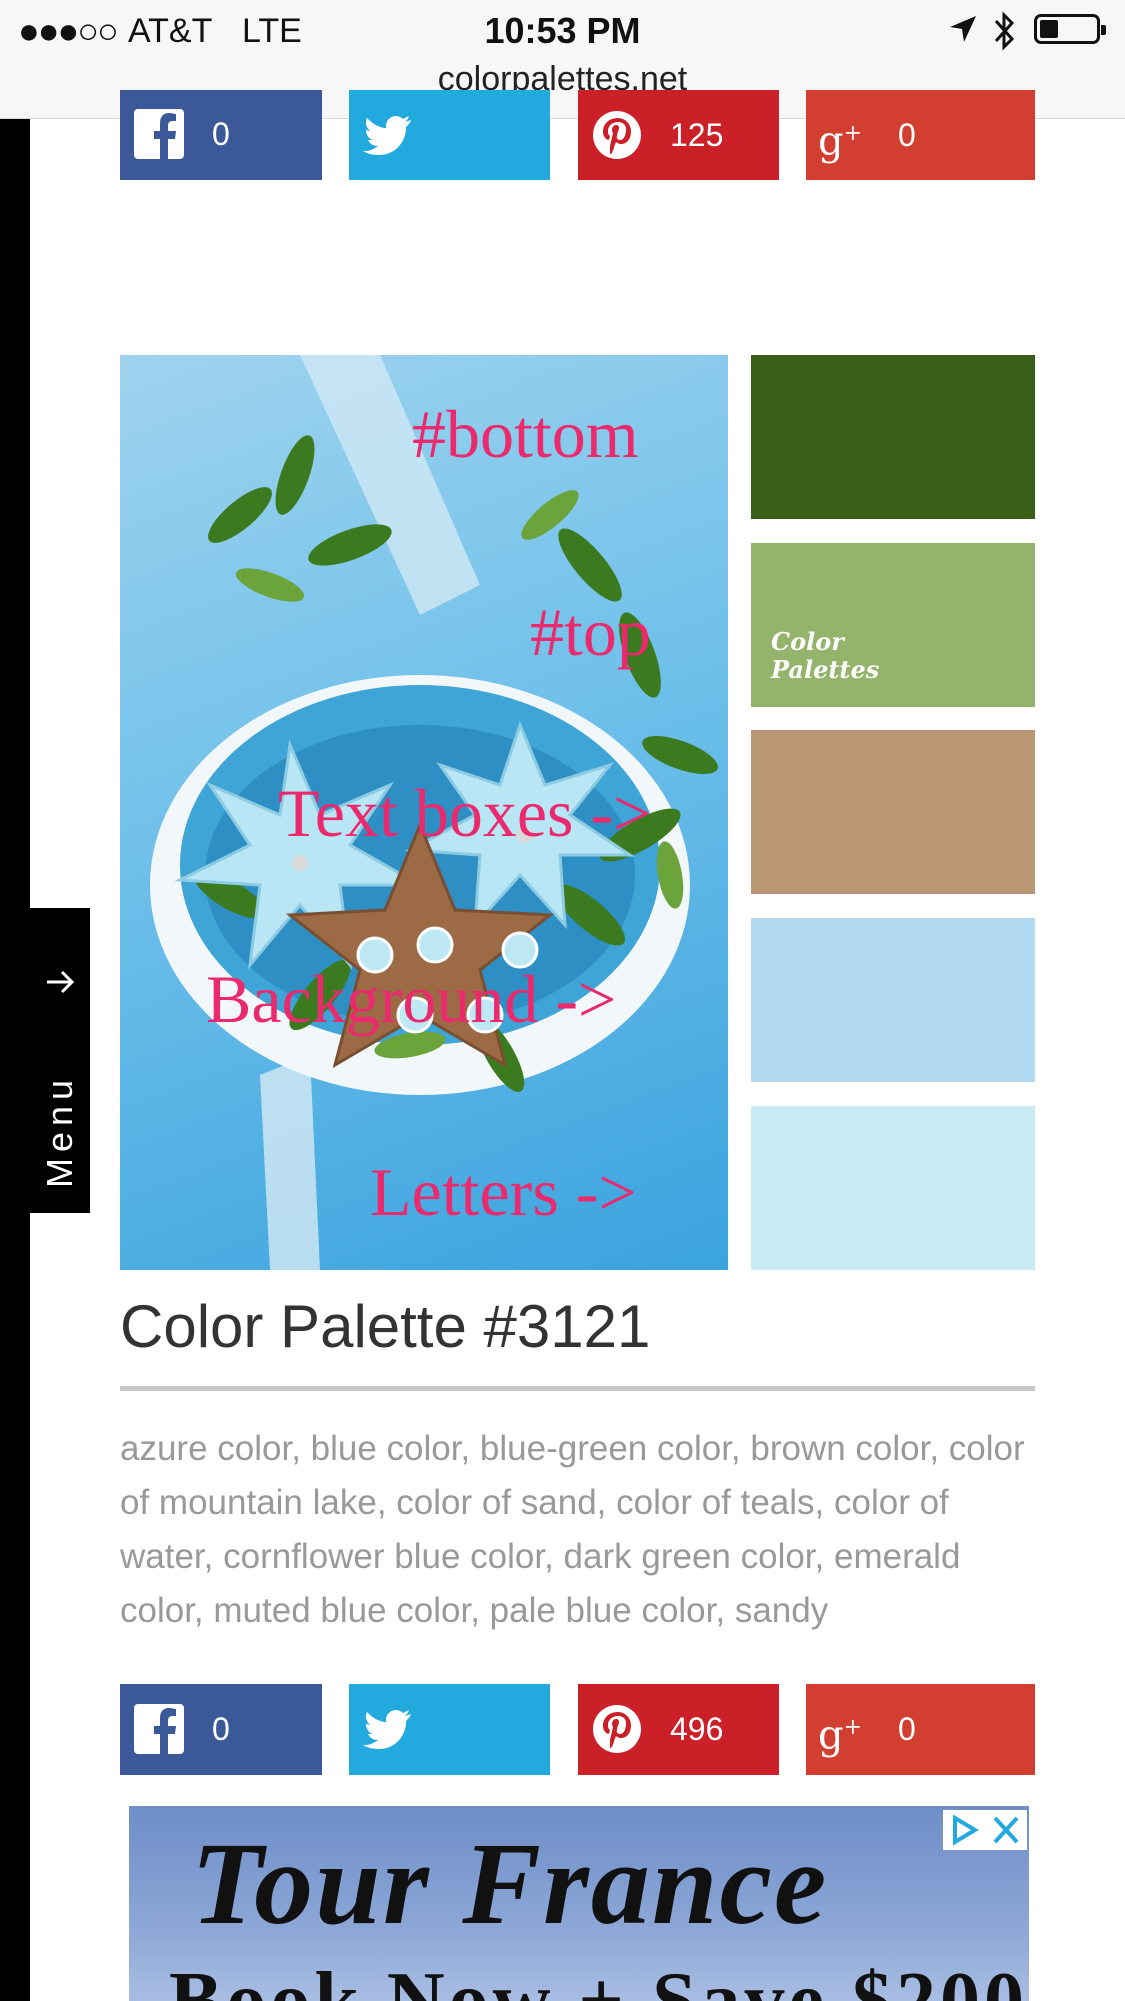  Describe the element at coordinates (525, 434) in the screenshot. I see `label-bottom: #bottom` at that location.